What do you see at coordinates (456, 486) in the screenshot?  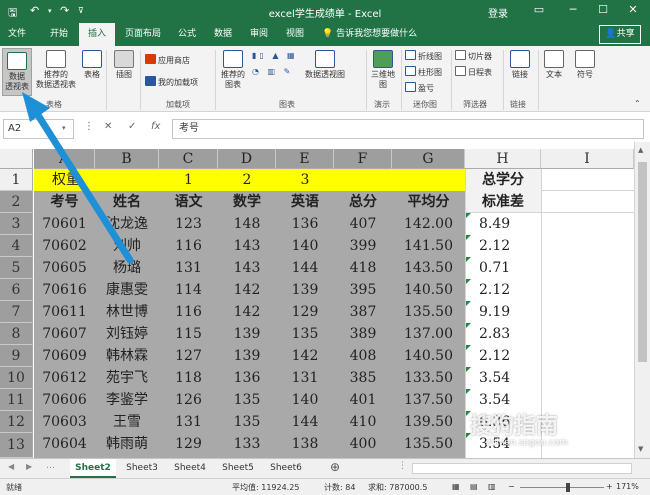 I see `normal-view-icon: ▦` at bounding box center [456, 486].